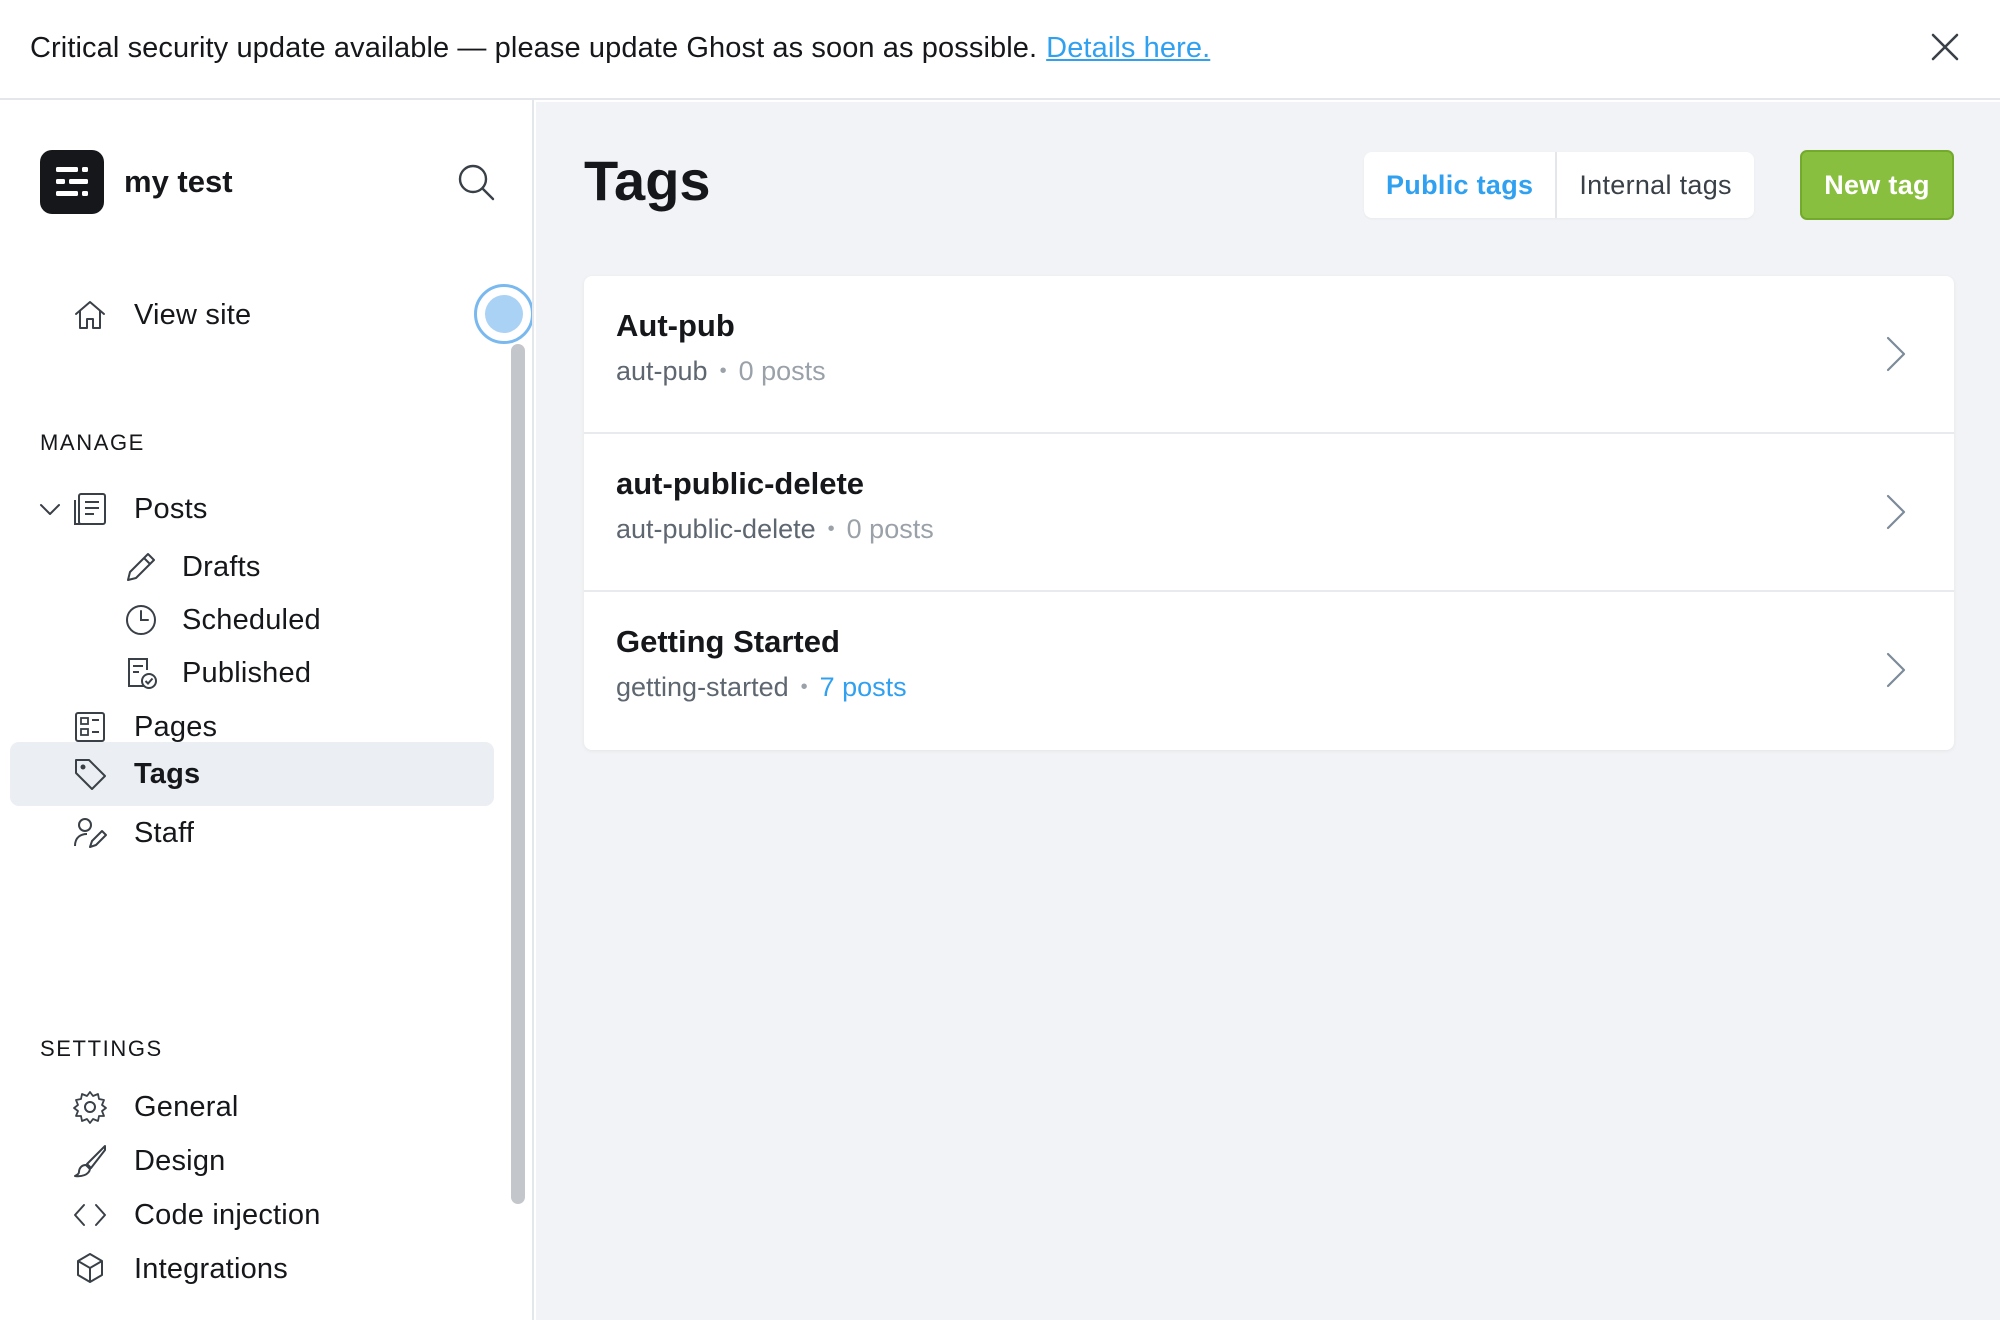 The width and height of the screenshot is (2000, 1320). I want to click on sidebar-item-published: Published, so click(216, 673).